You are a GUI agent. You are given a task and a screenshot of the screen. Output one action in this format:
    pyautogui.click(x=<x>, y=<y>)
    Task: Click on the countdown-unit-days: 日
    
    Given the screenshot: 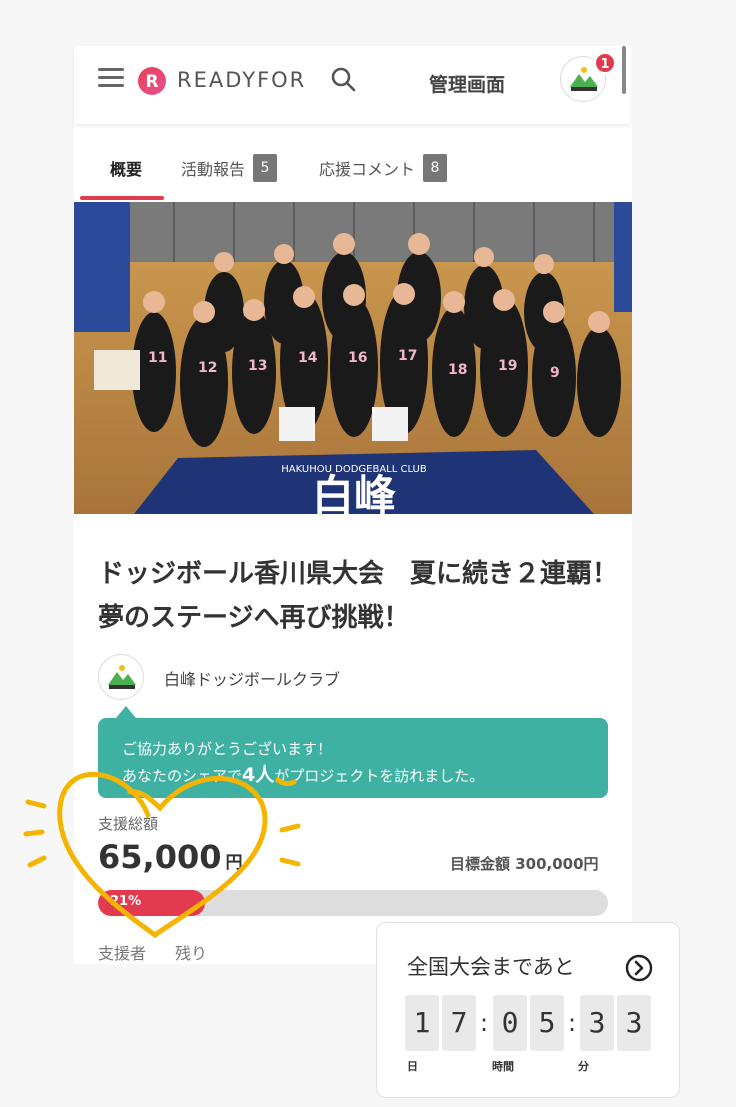 What is the action you would take?
    pyautogui.click(x=412, y=1066)
    